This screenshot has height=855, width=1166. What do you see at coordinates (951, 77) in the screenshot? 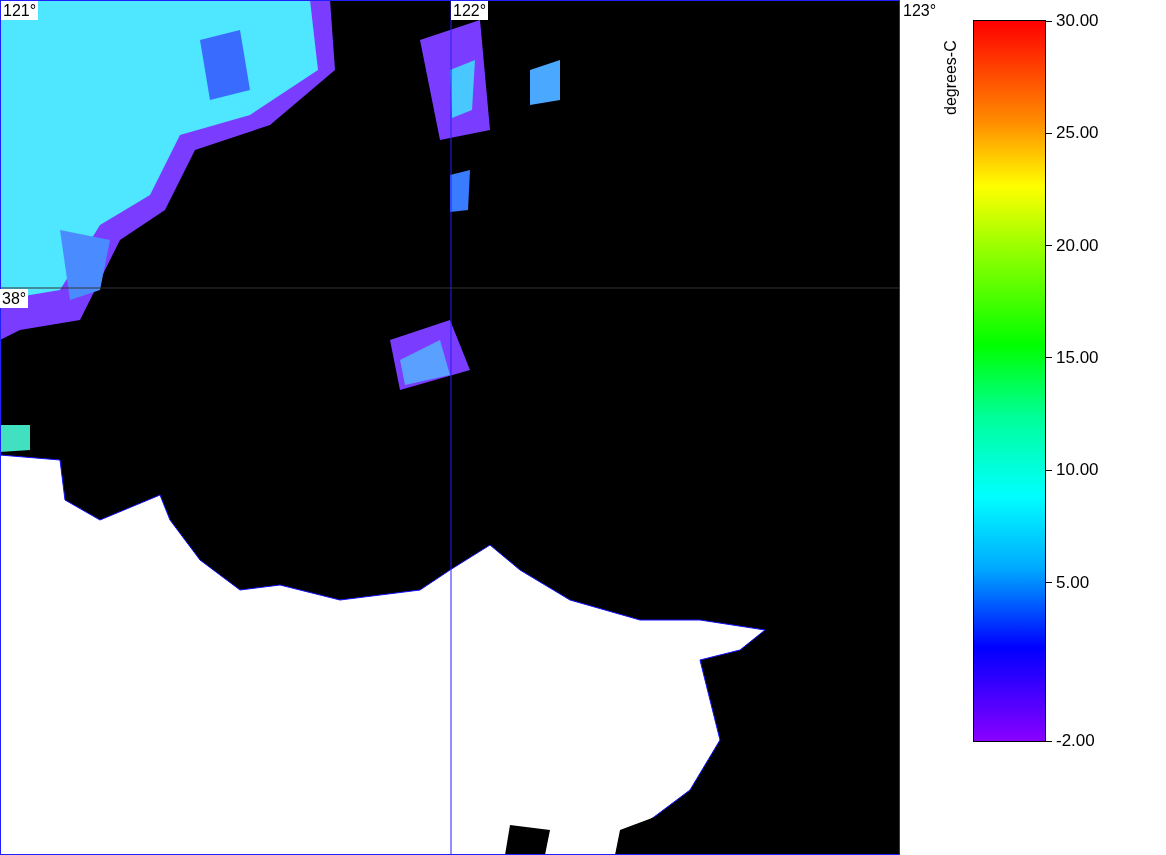
I see `unit-label: degrees-C` at bounding box center [951, 77].